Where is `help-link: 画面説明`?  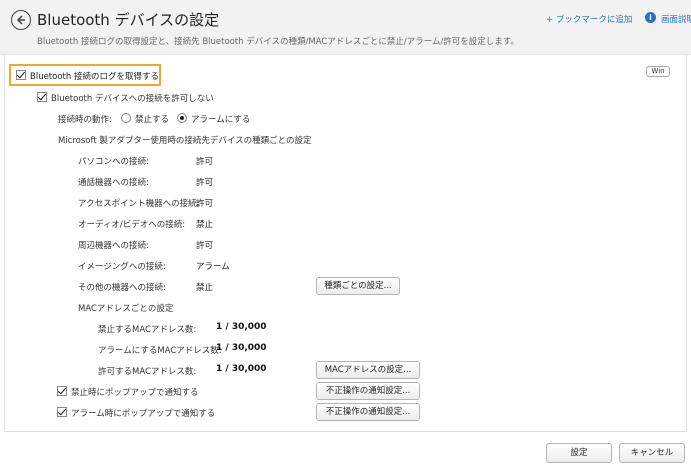
help-link: 画面説明 is located at coordinates (676, 19).